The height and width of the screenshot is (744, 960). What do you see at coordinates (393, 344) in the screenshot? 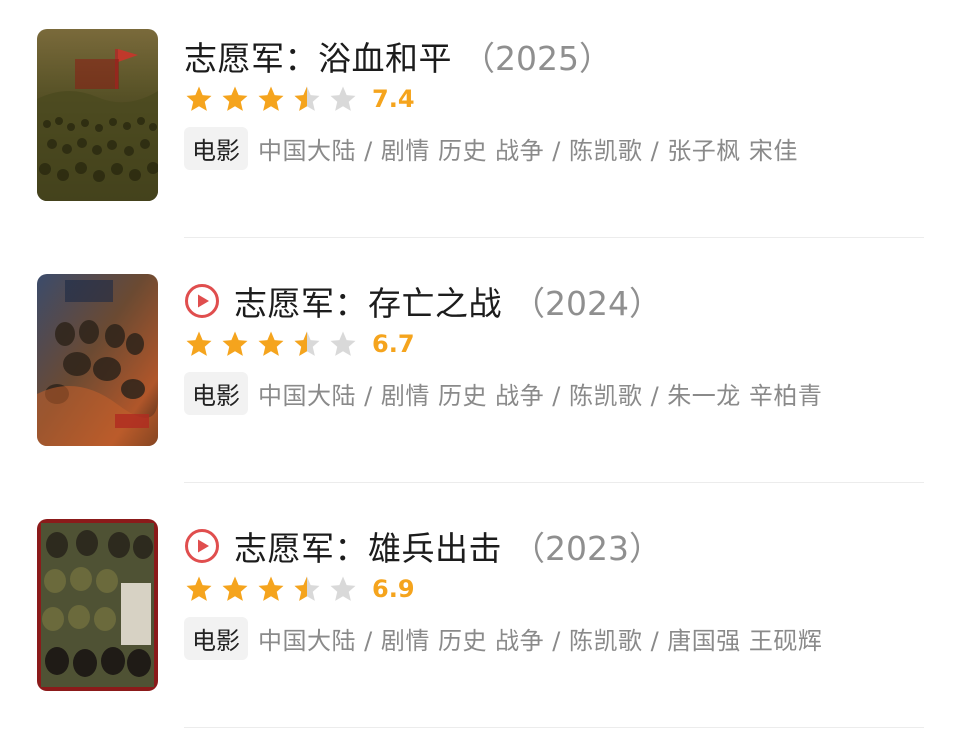
I see `rating-score: 6.7` at bounding box center [393, 344].